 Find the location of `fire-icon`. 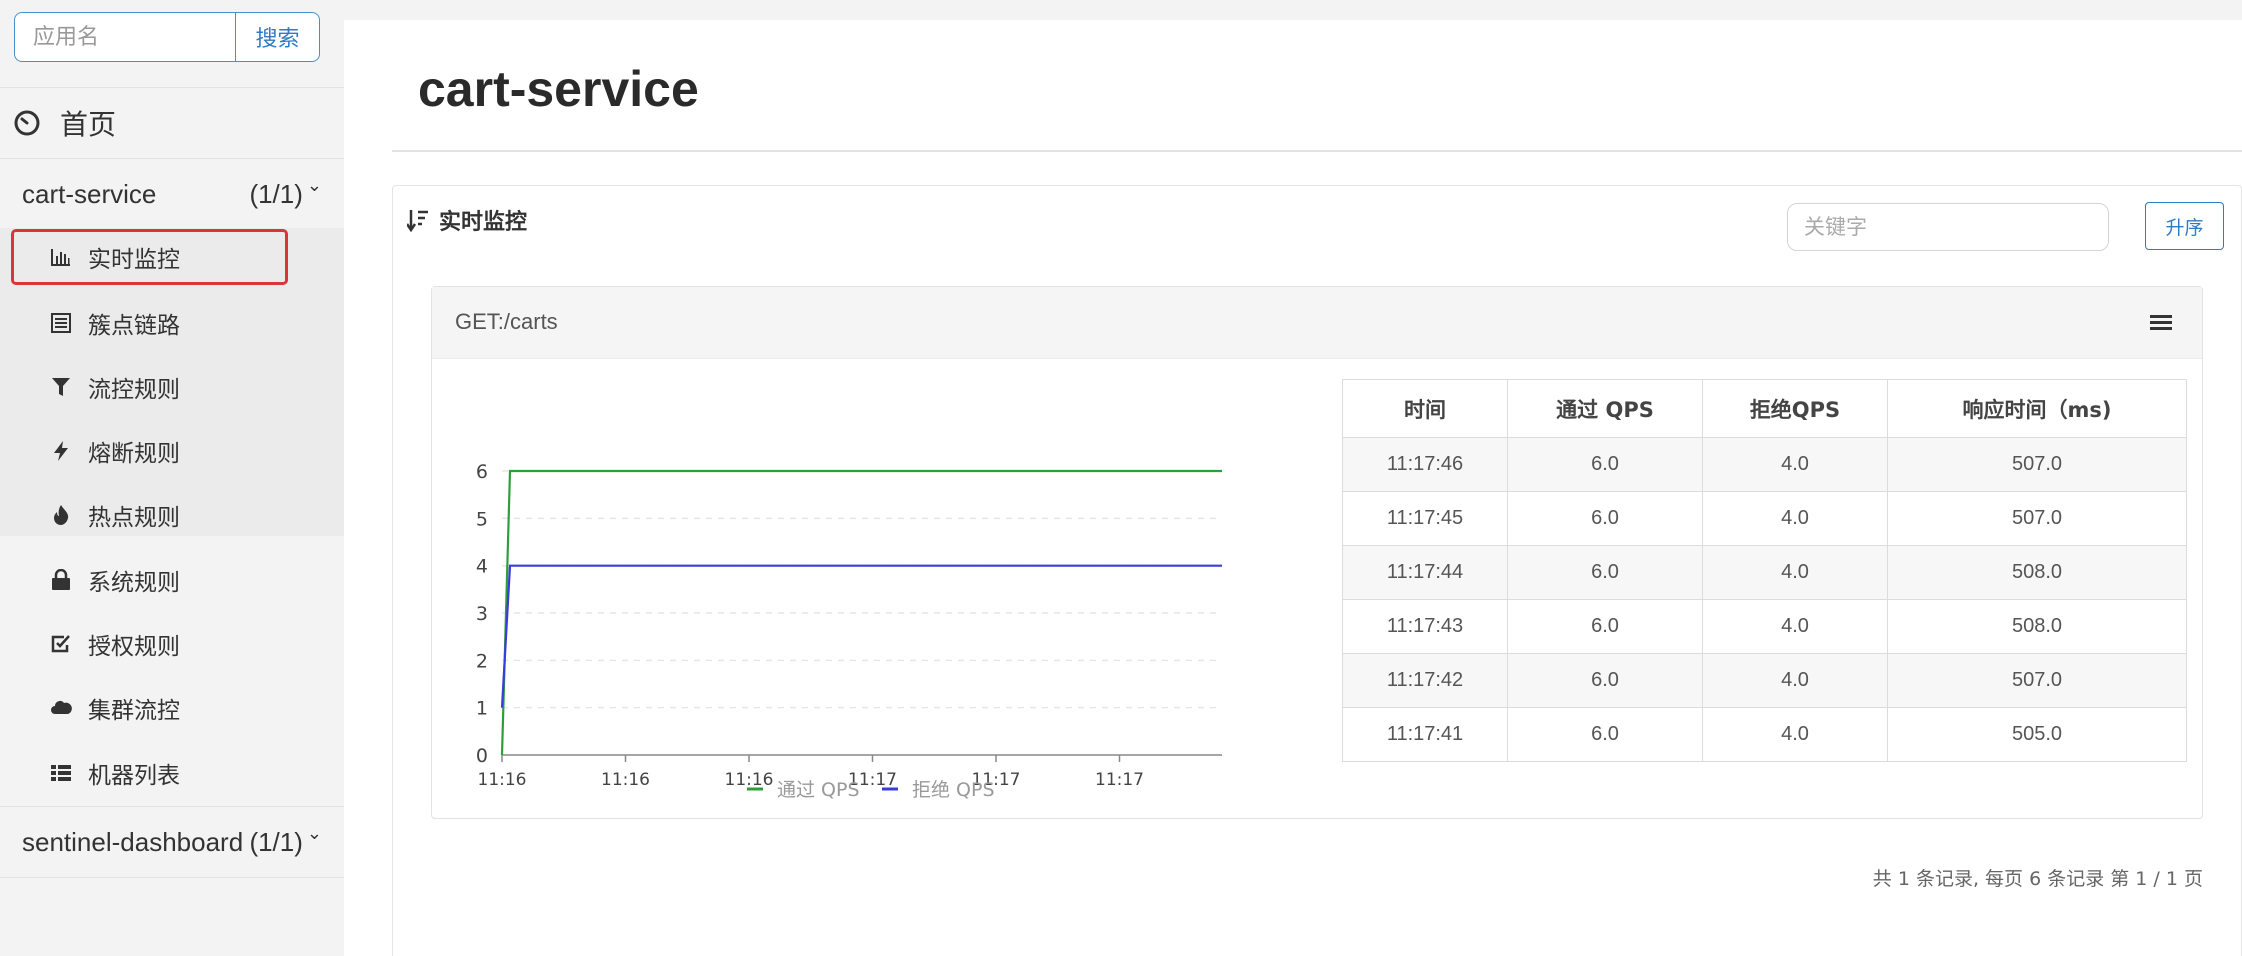

fire-icon is located at coordinates (61, 515).